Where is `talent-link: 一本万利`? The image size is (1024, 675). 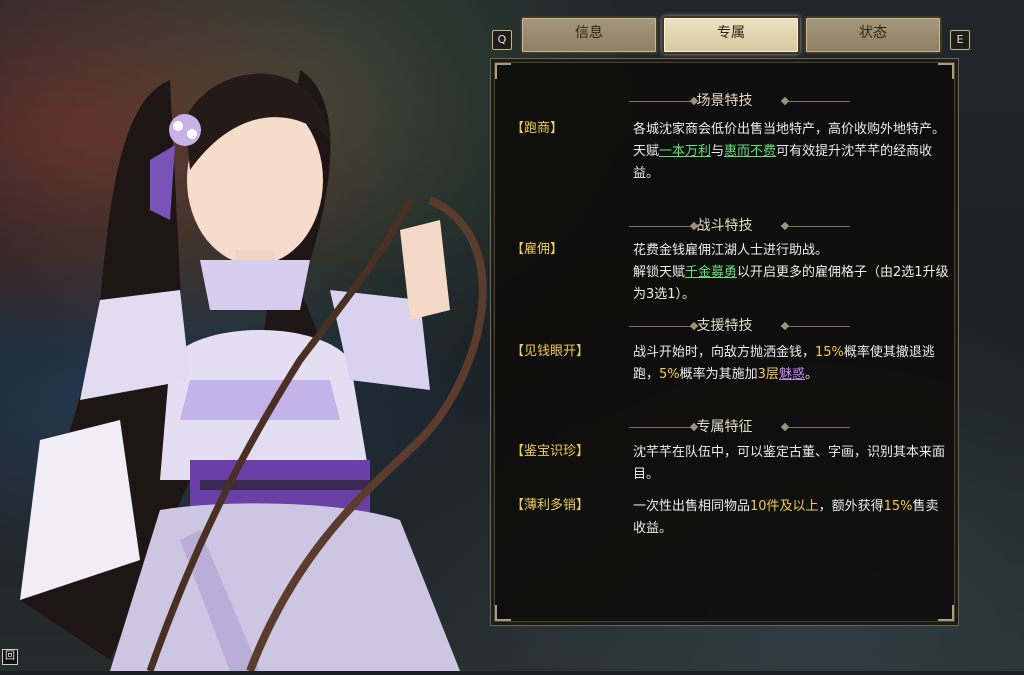 talent-link: 一本万利 is located at coordinates (685, 151).